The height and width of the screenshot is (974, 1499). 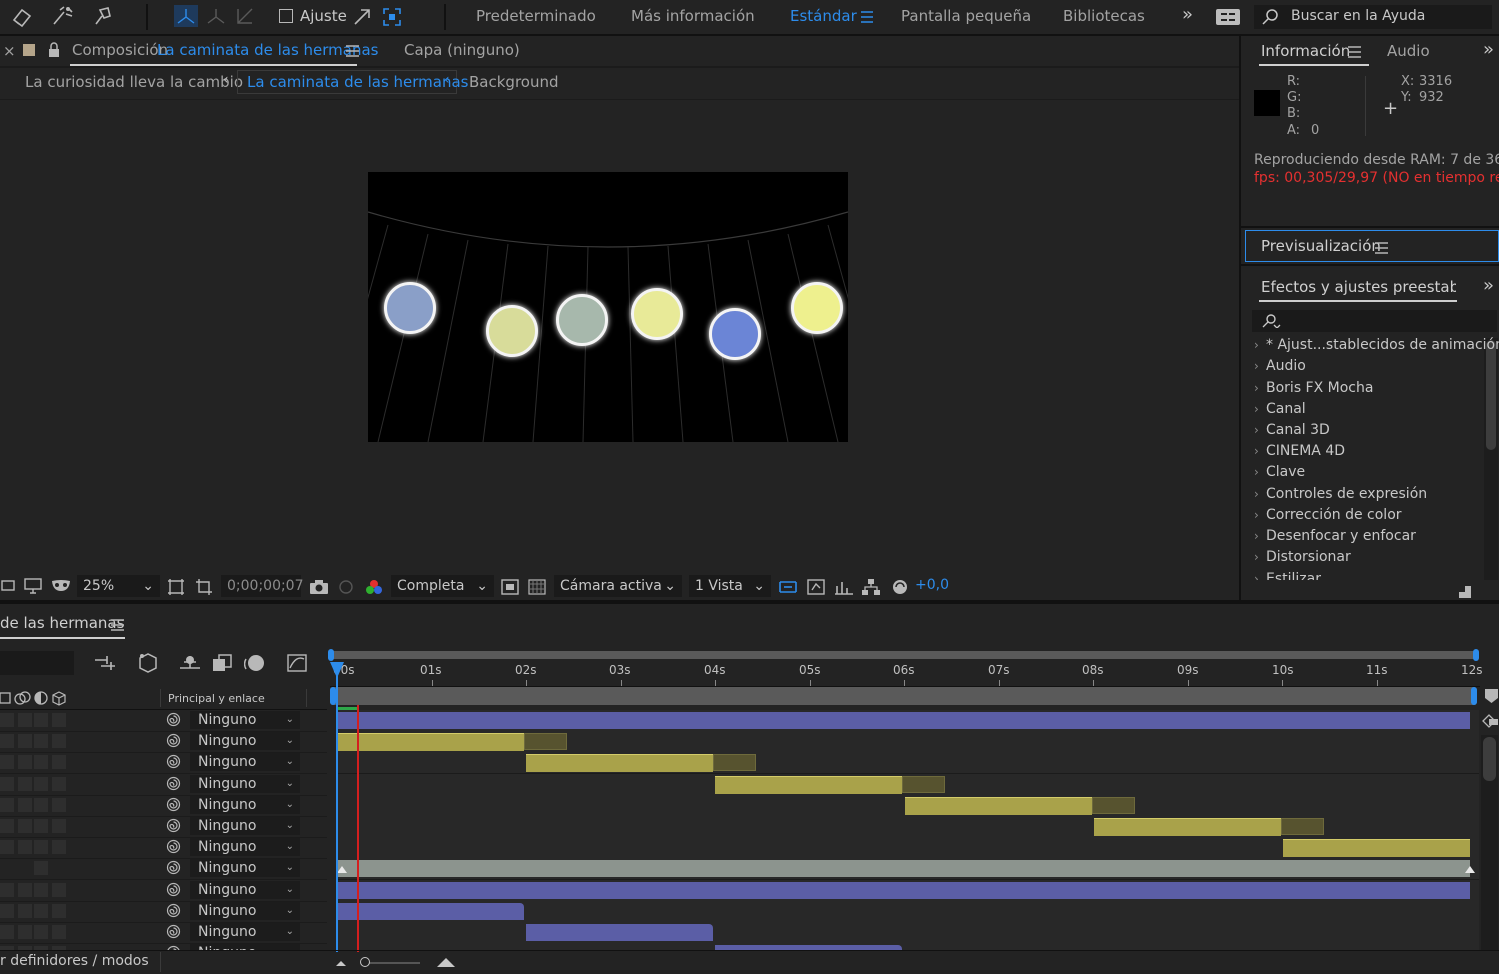 What do you see at coordinates (1489, 842) in the screenshot?
I see `timeline-scrollbar` at bounding box center [1489, 842].